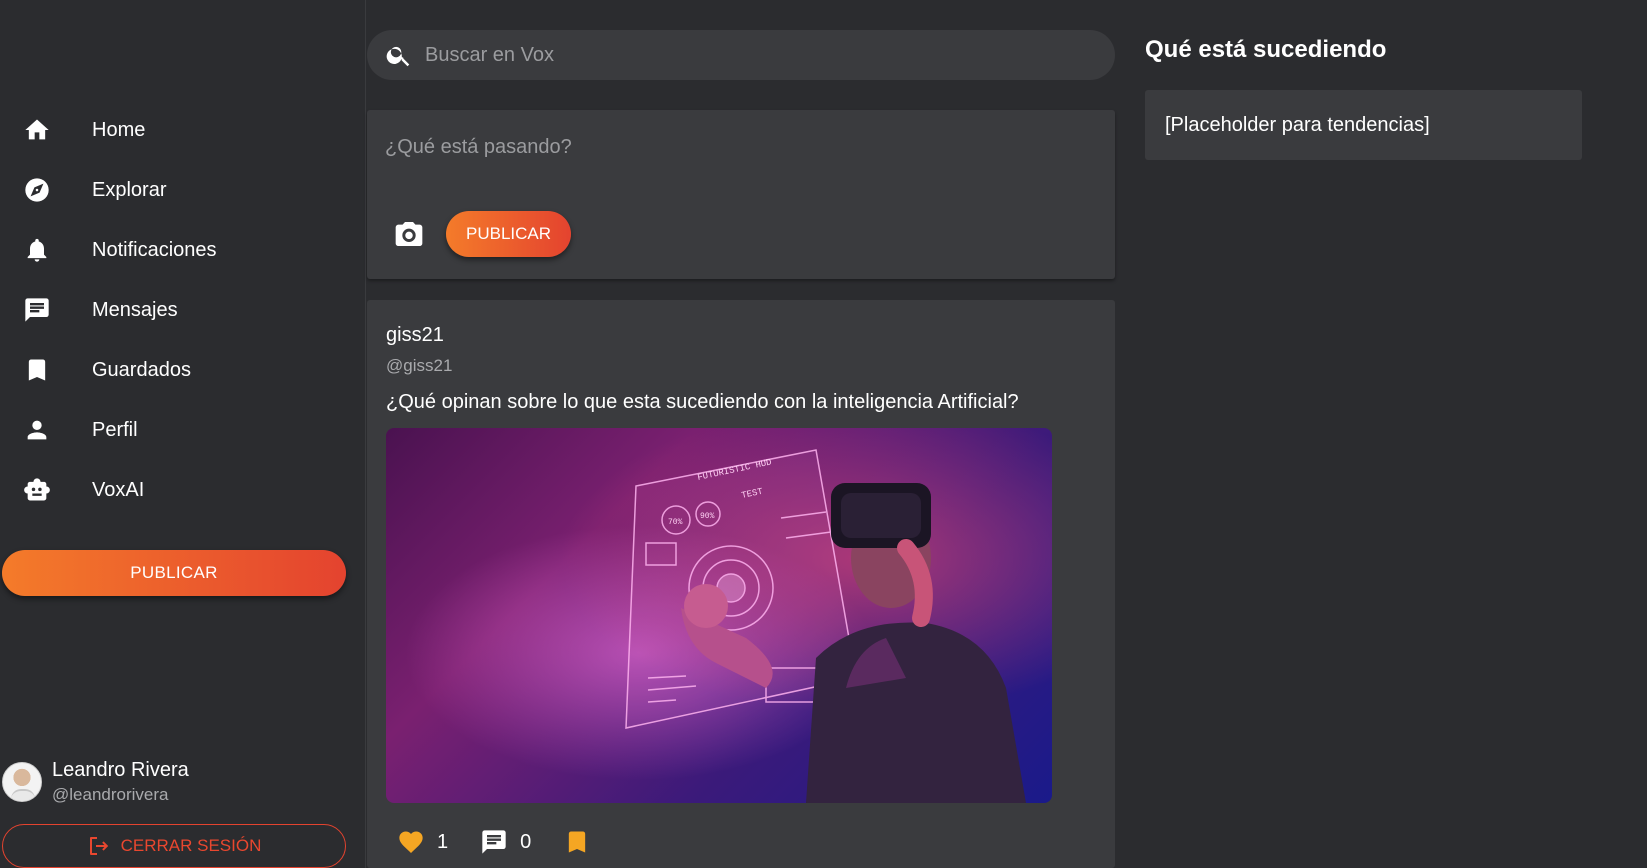 The height and width of the screenshot is (868, 1647). Describe the element at coordinates (37, 190) in the screenshot. I see `compass-icon` at that location.